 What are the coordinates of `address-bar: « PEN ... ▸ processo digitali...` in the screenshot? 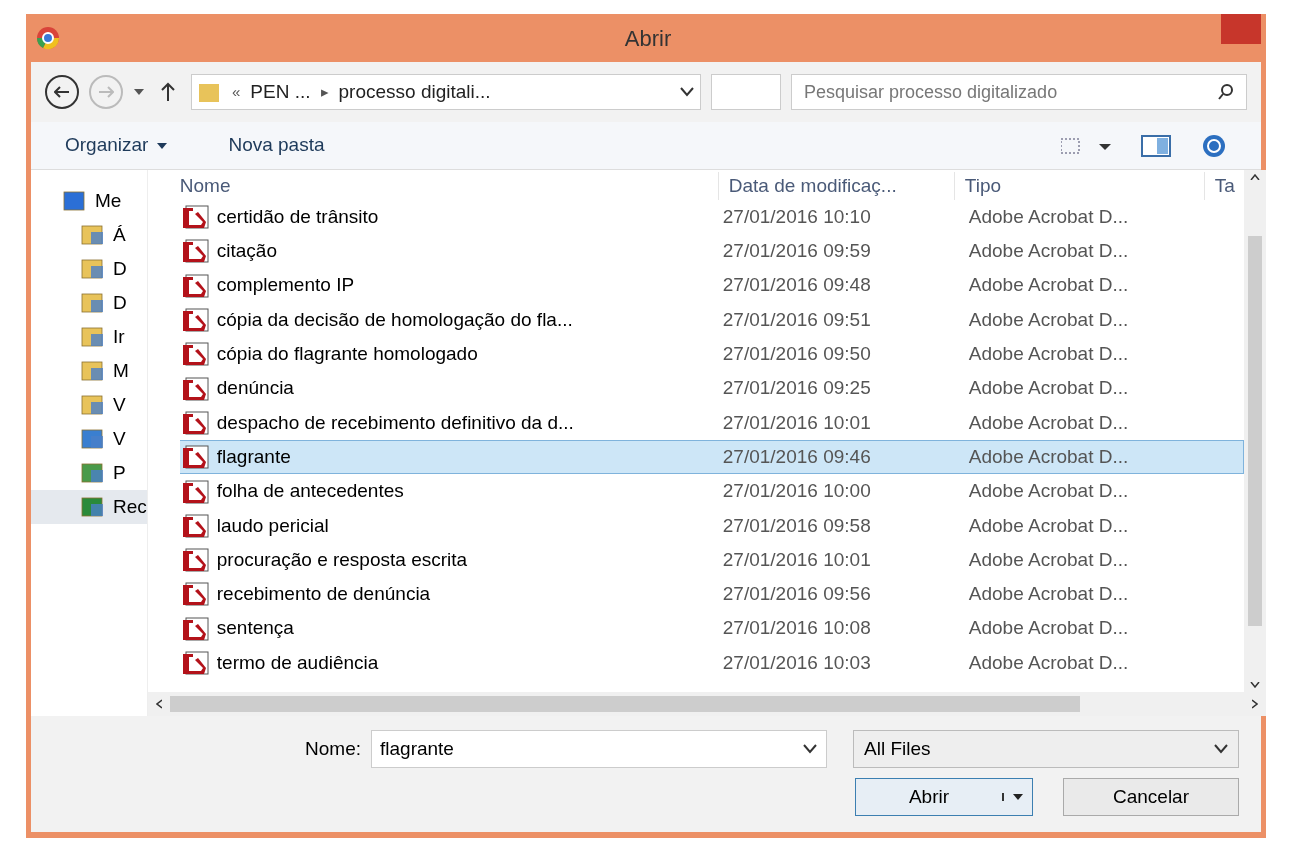 It's located at (446, 92).